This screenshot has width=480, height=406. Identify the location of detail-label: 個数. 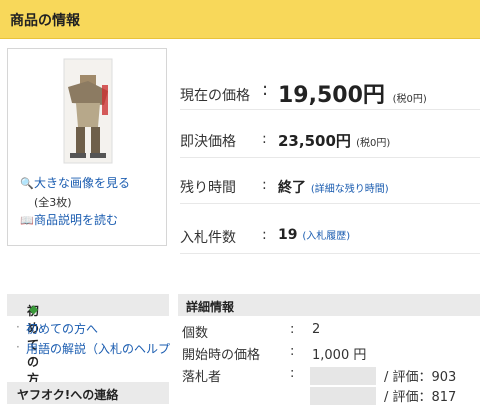
(195, 333).